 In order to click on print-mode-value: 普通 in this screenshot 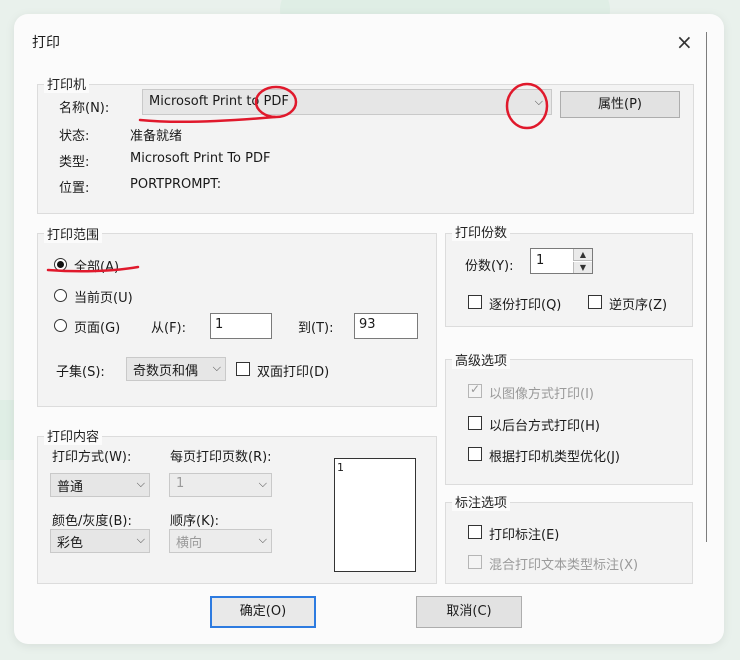, I will do `click(70, 487)`.